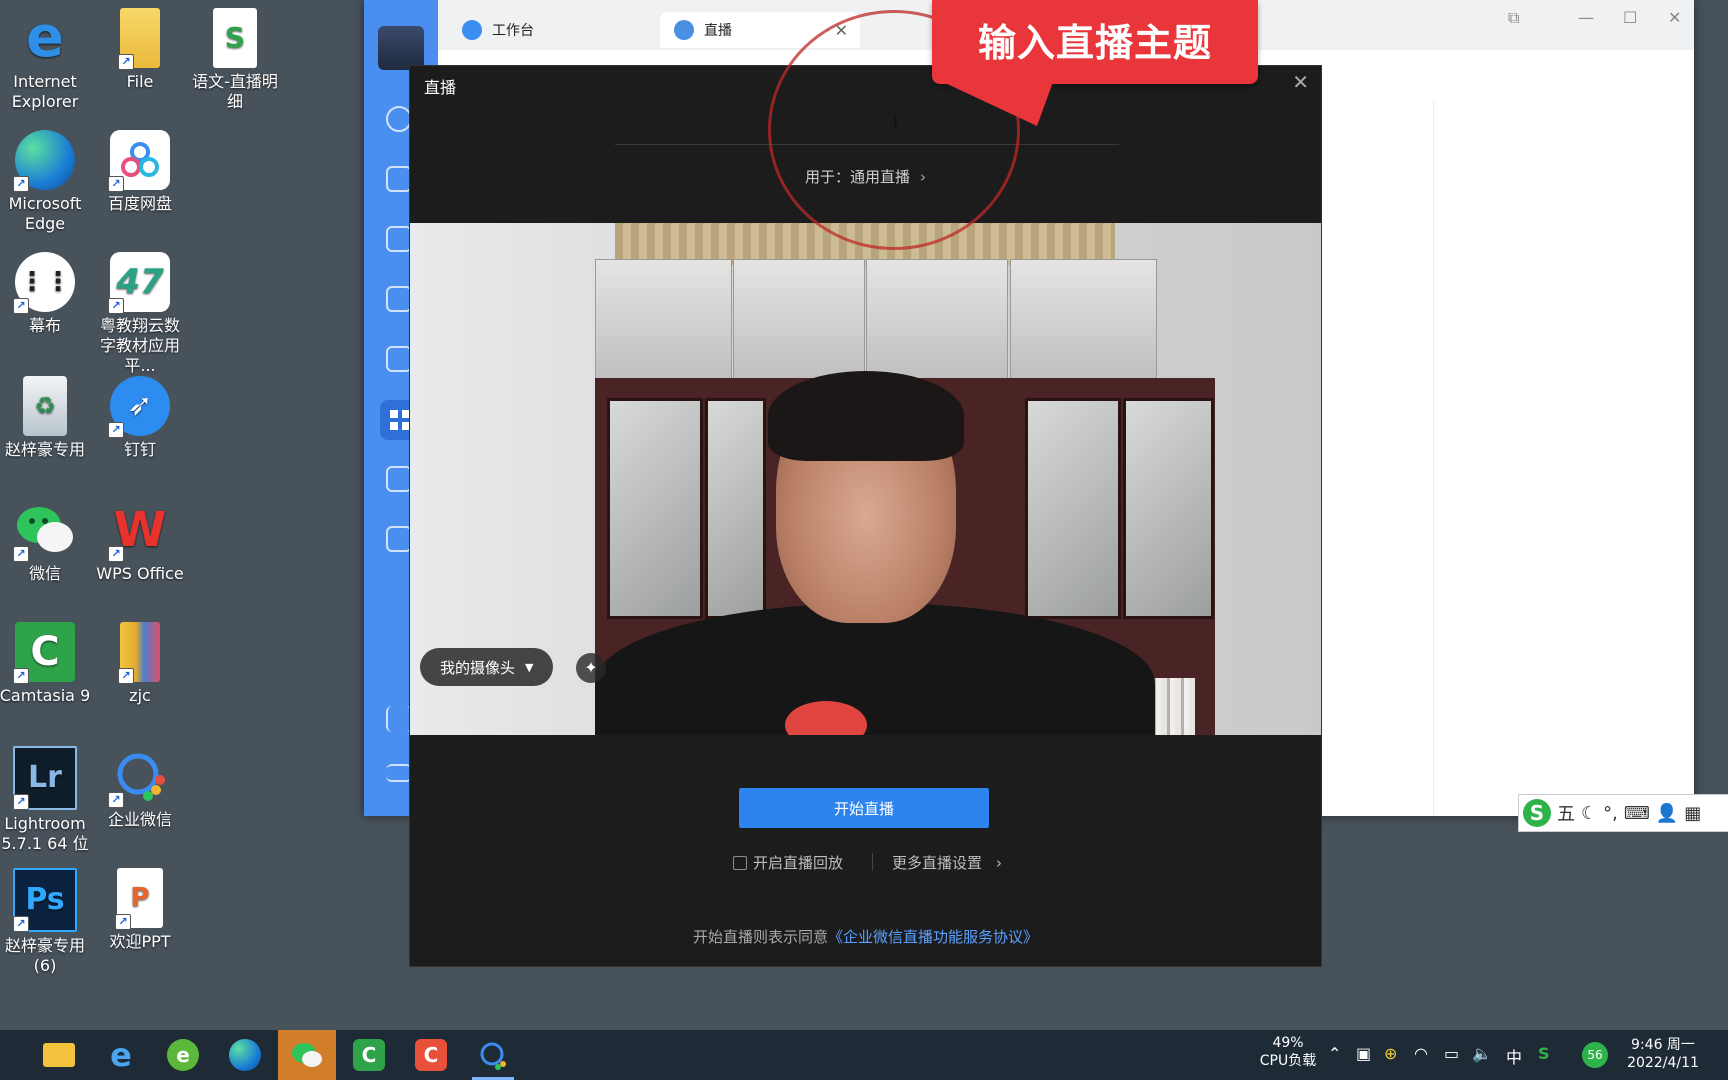  What do you see at coordinates (1637, 813) in the screenshot?
I see `keyboard-icon: ⌨` at bounding box center [1637, 813].